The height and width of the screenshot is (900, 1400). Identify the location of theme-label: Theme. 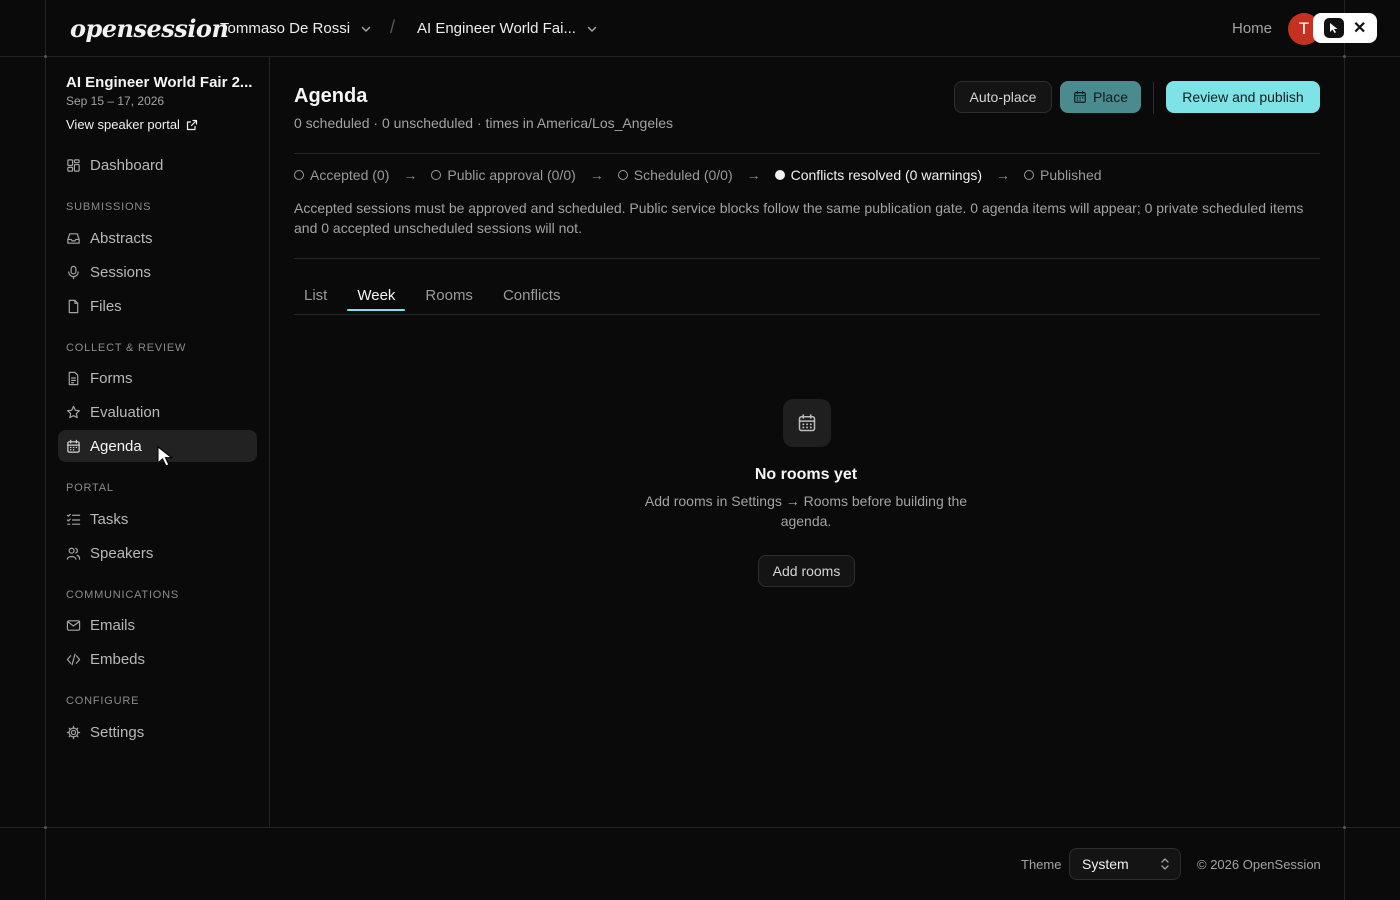
(1041, 864).